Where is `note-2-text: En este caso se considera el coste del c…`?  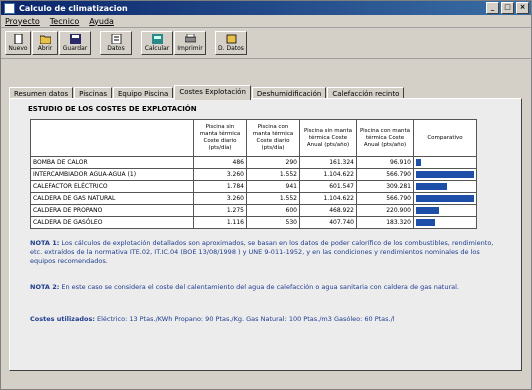
note-2-text: En este caso se considera el coste del c… is located at coordinates (260, 287).